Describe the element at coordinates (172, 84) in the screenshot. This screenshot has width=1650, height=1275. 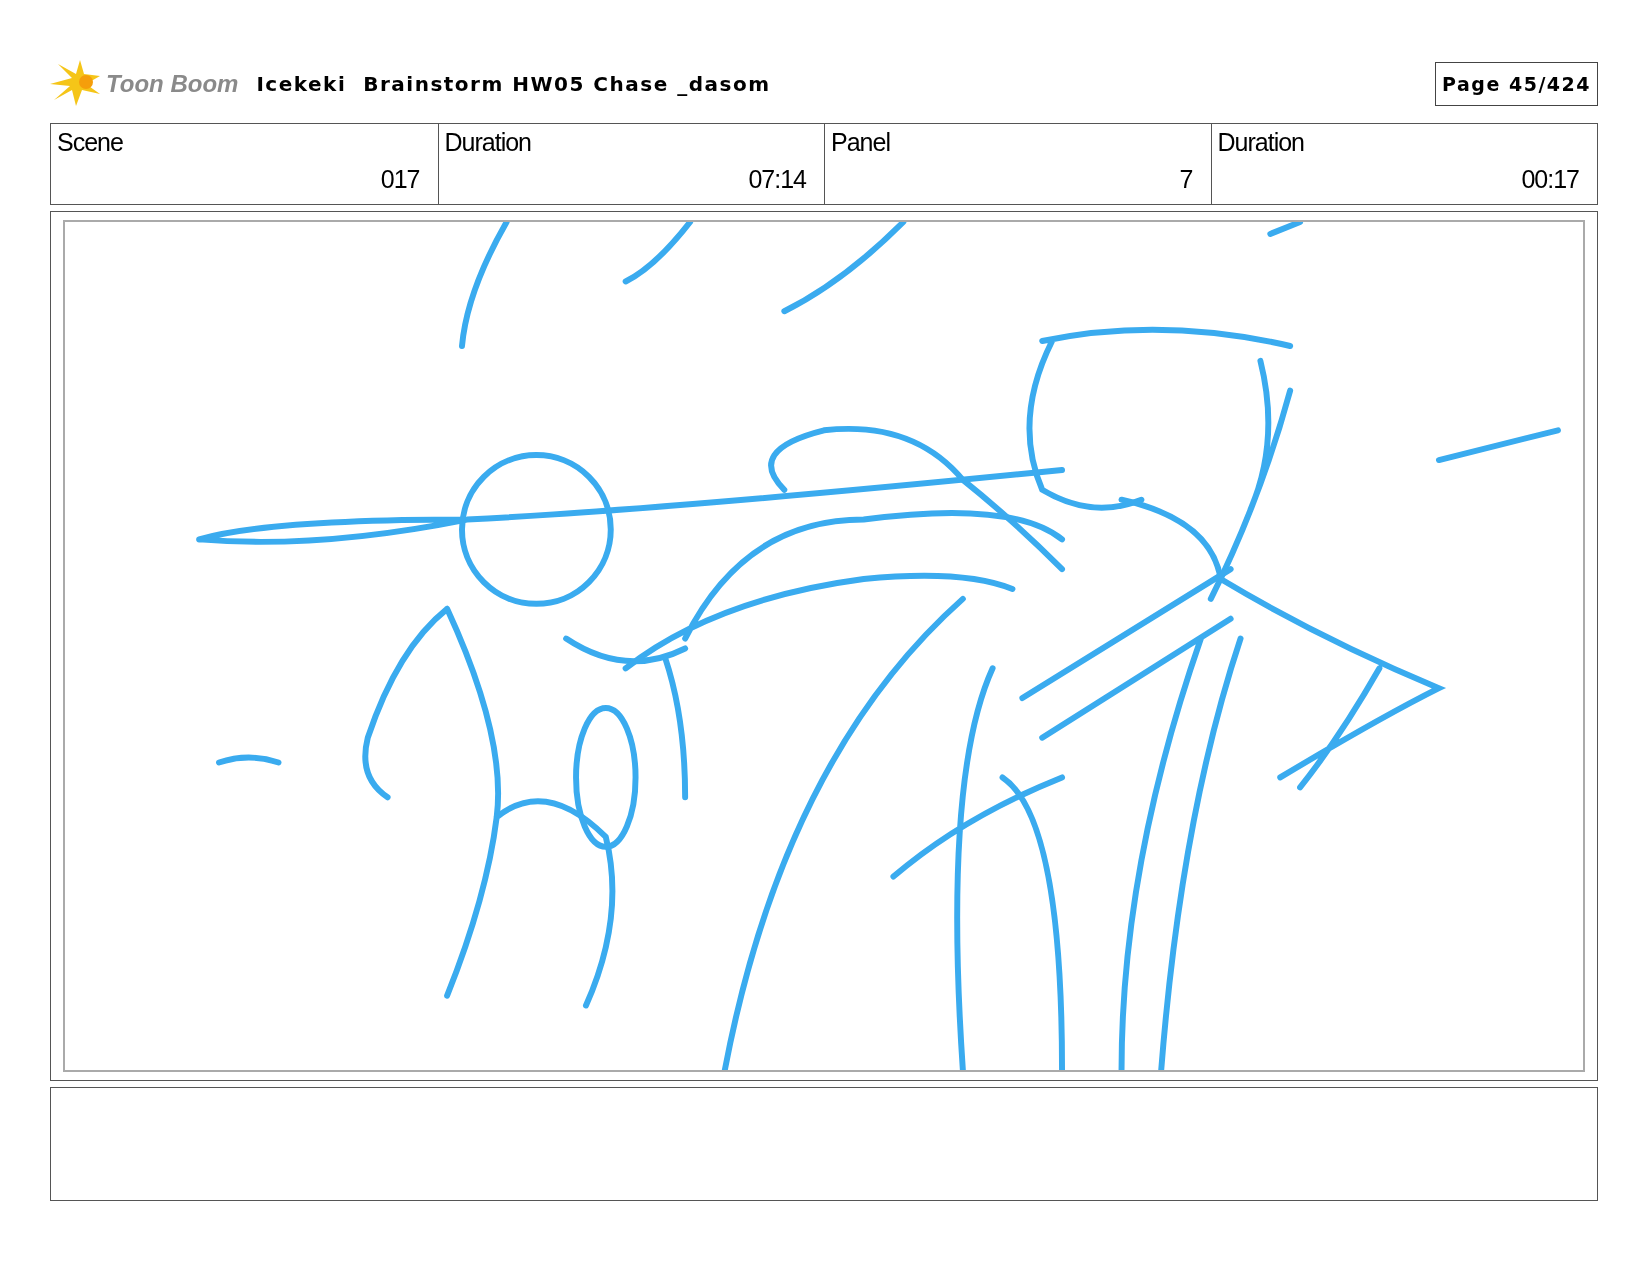
I see `logo-text: Toon Boom` at that location.